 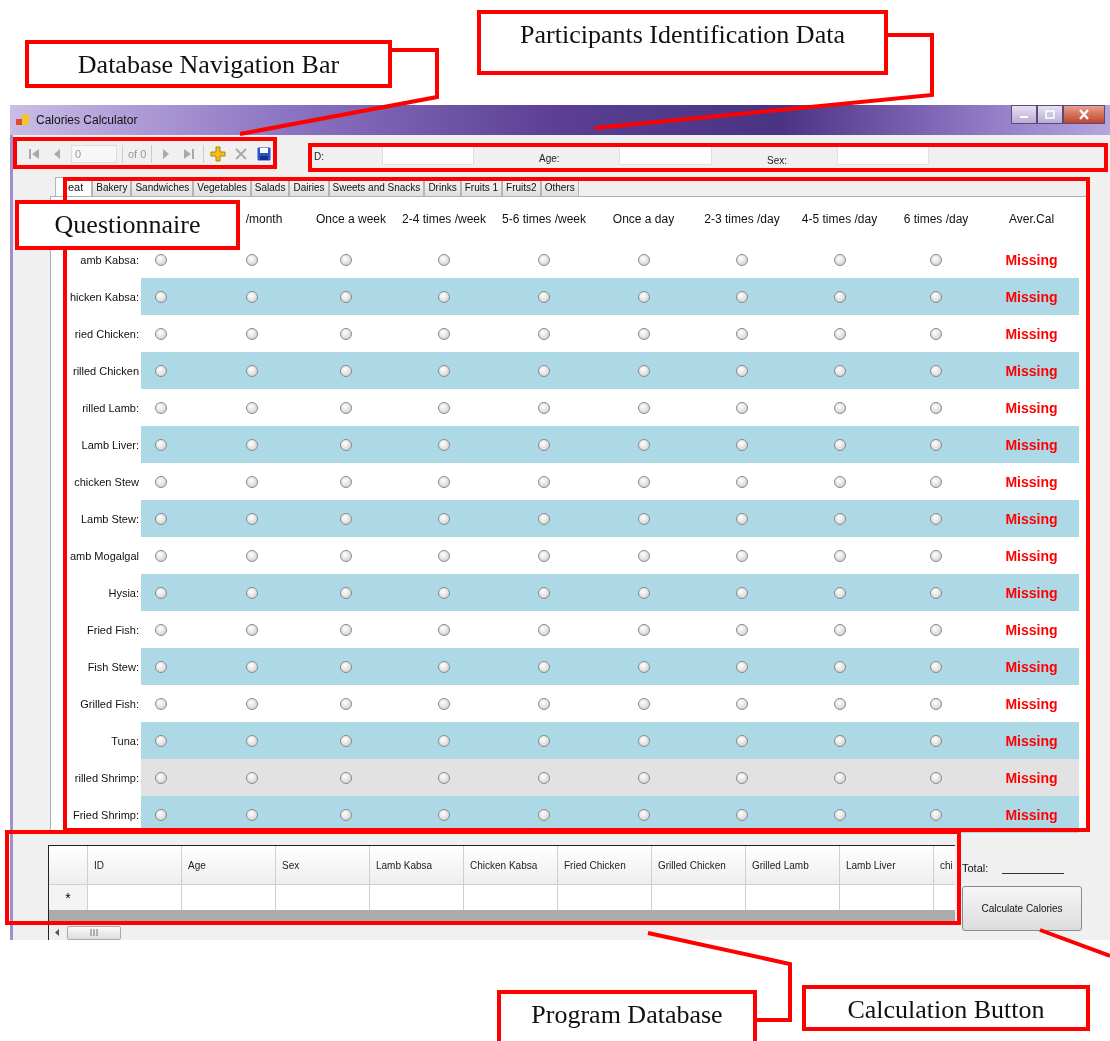 I want to click on add-record-button, so click(x=218, y=154).